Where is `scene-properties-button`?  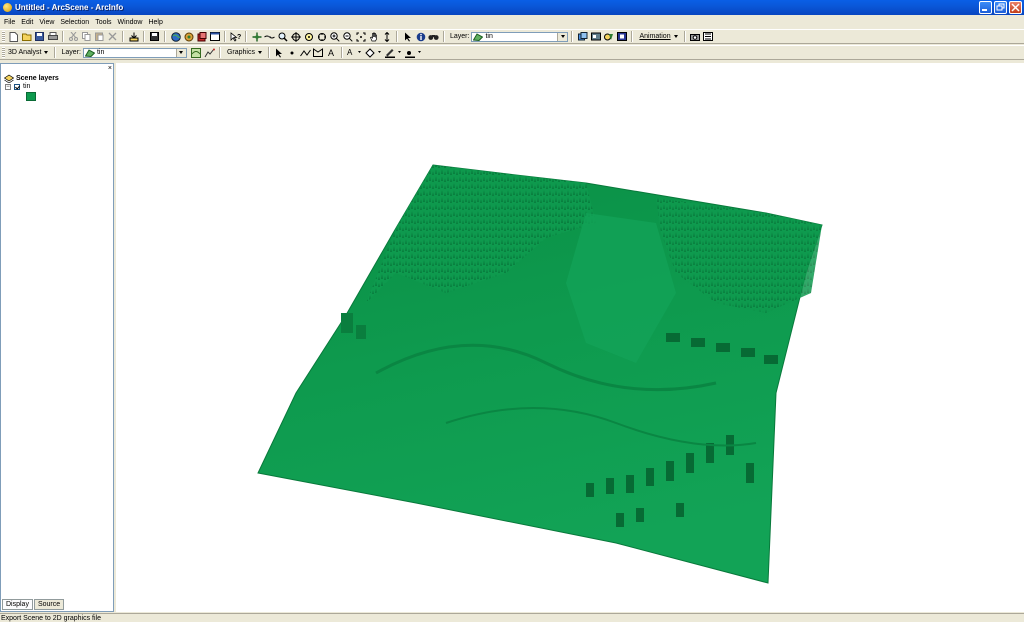 scene-properties-button is located at coordinates (201, 36).